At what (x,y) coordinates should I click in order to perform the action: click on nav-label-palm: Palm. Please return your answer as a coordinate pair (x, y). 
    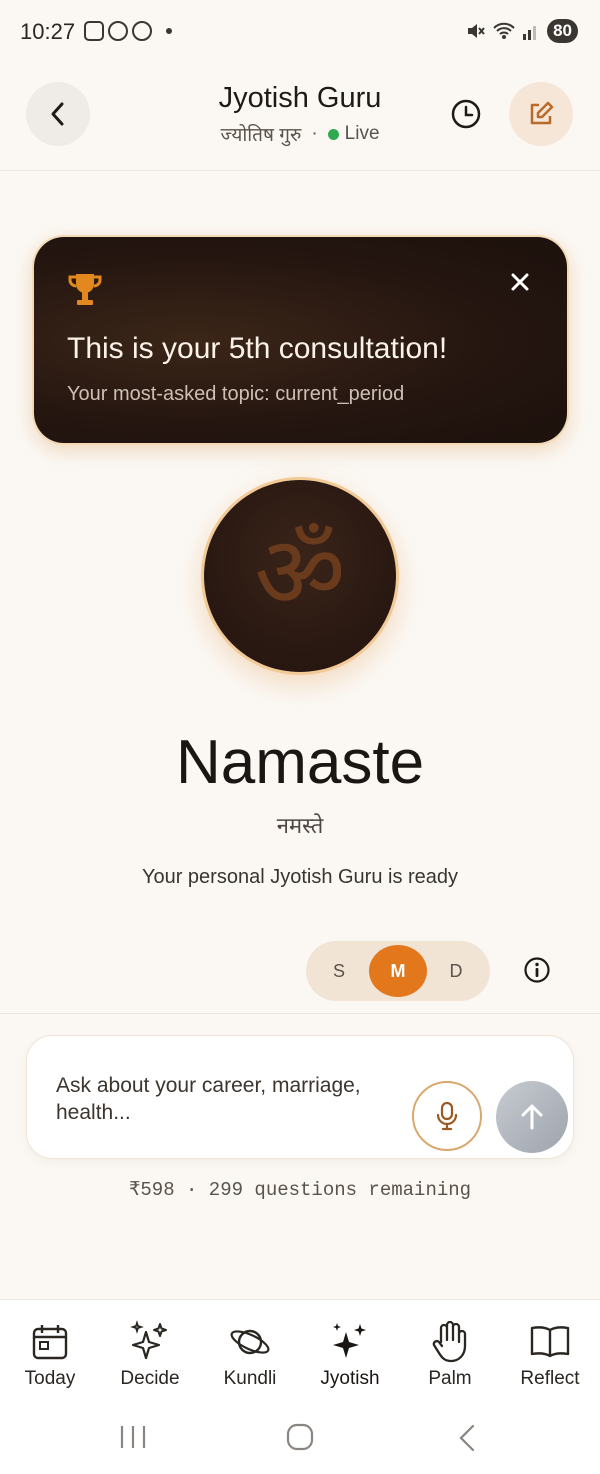
    Looking at the image, I should click on (450, 1378).